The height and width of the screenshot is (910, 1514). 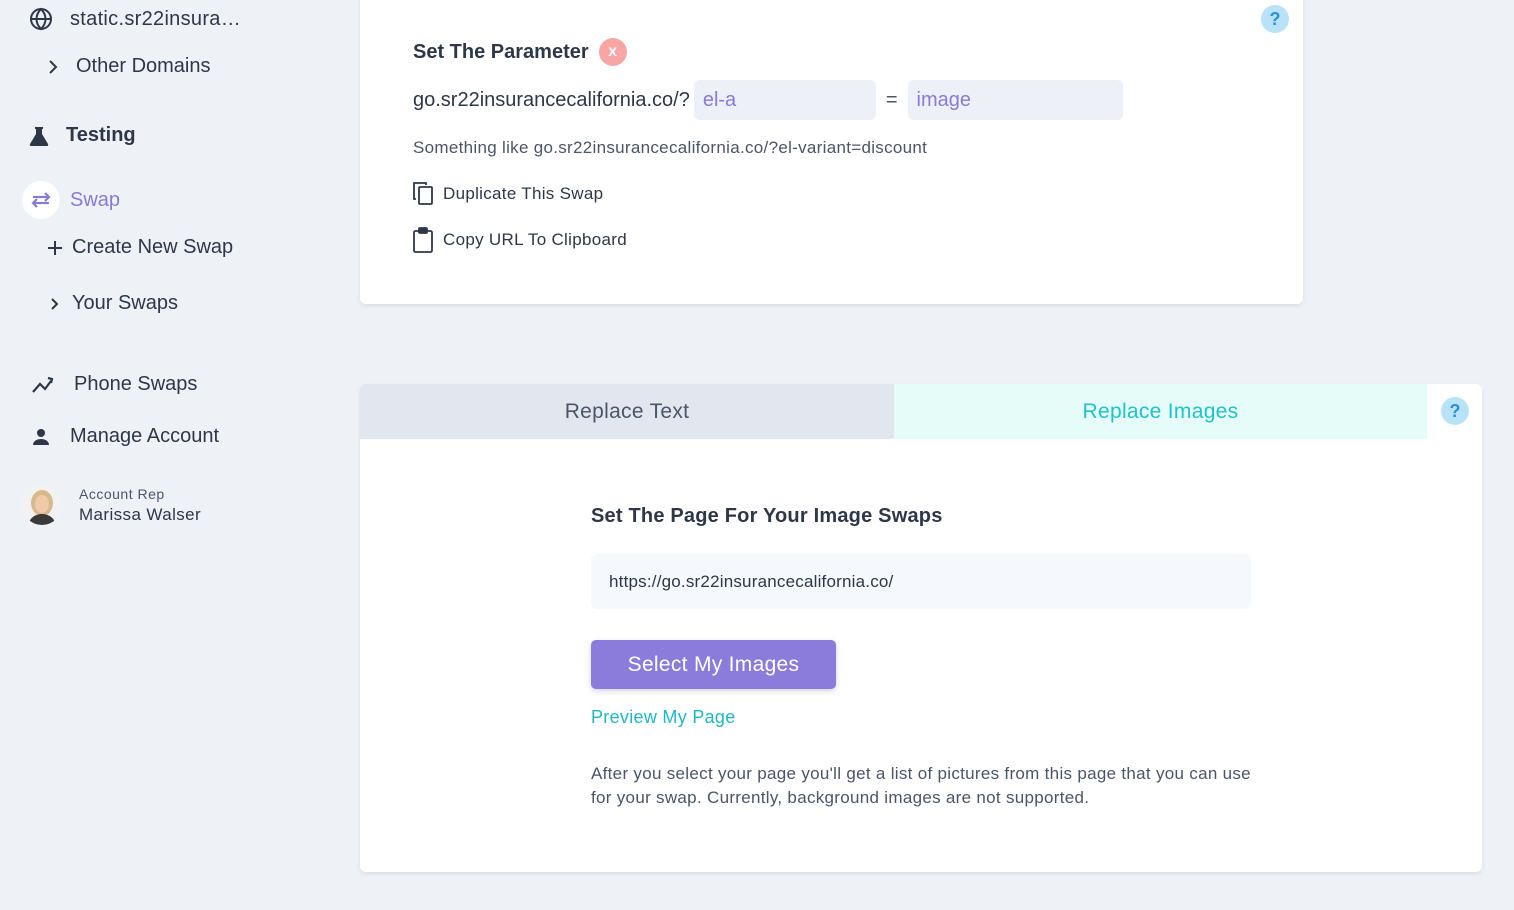 What do you see at coordinates (143, 66) in the screenshot?
I see `sidebar-other-domains-label: Other Domains` at bounding box center [143, 66].